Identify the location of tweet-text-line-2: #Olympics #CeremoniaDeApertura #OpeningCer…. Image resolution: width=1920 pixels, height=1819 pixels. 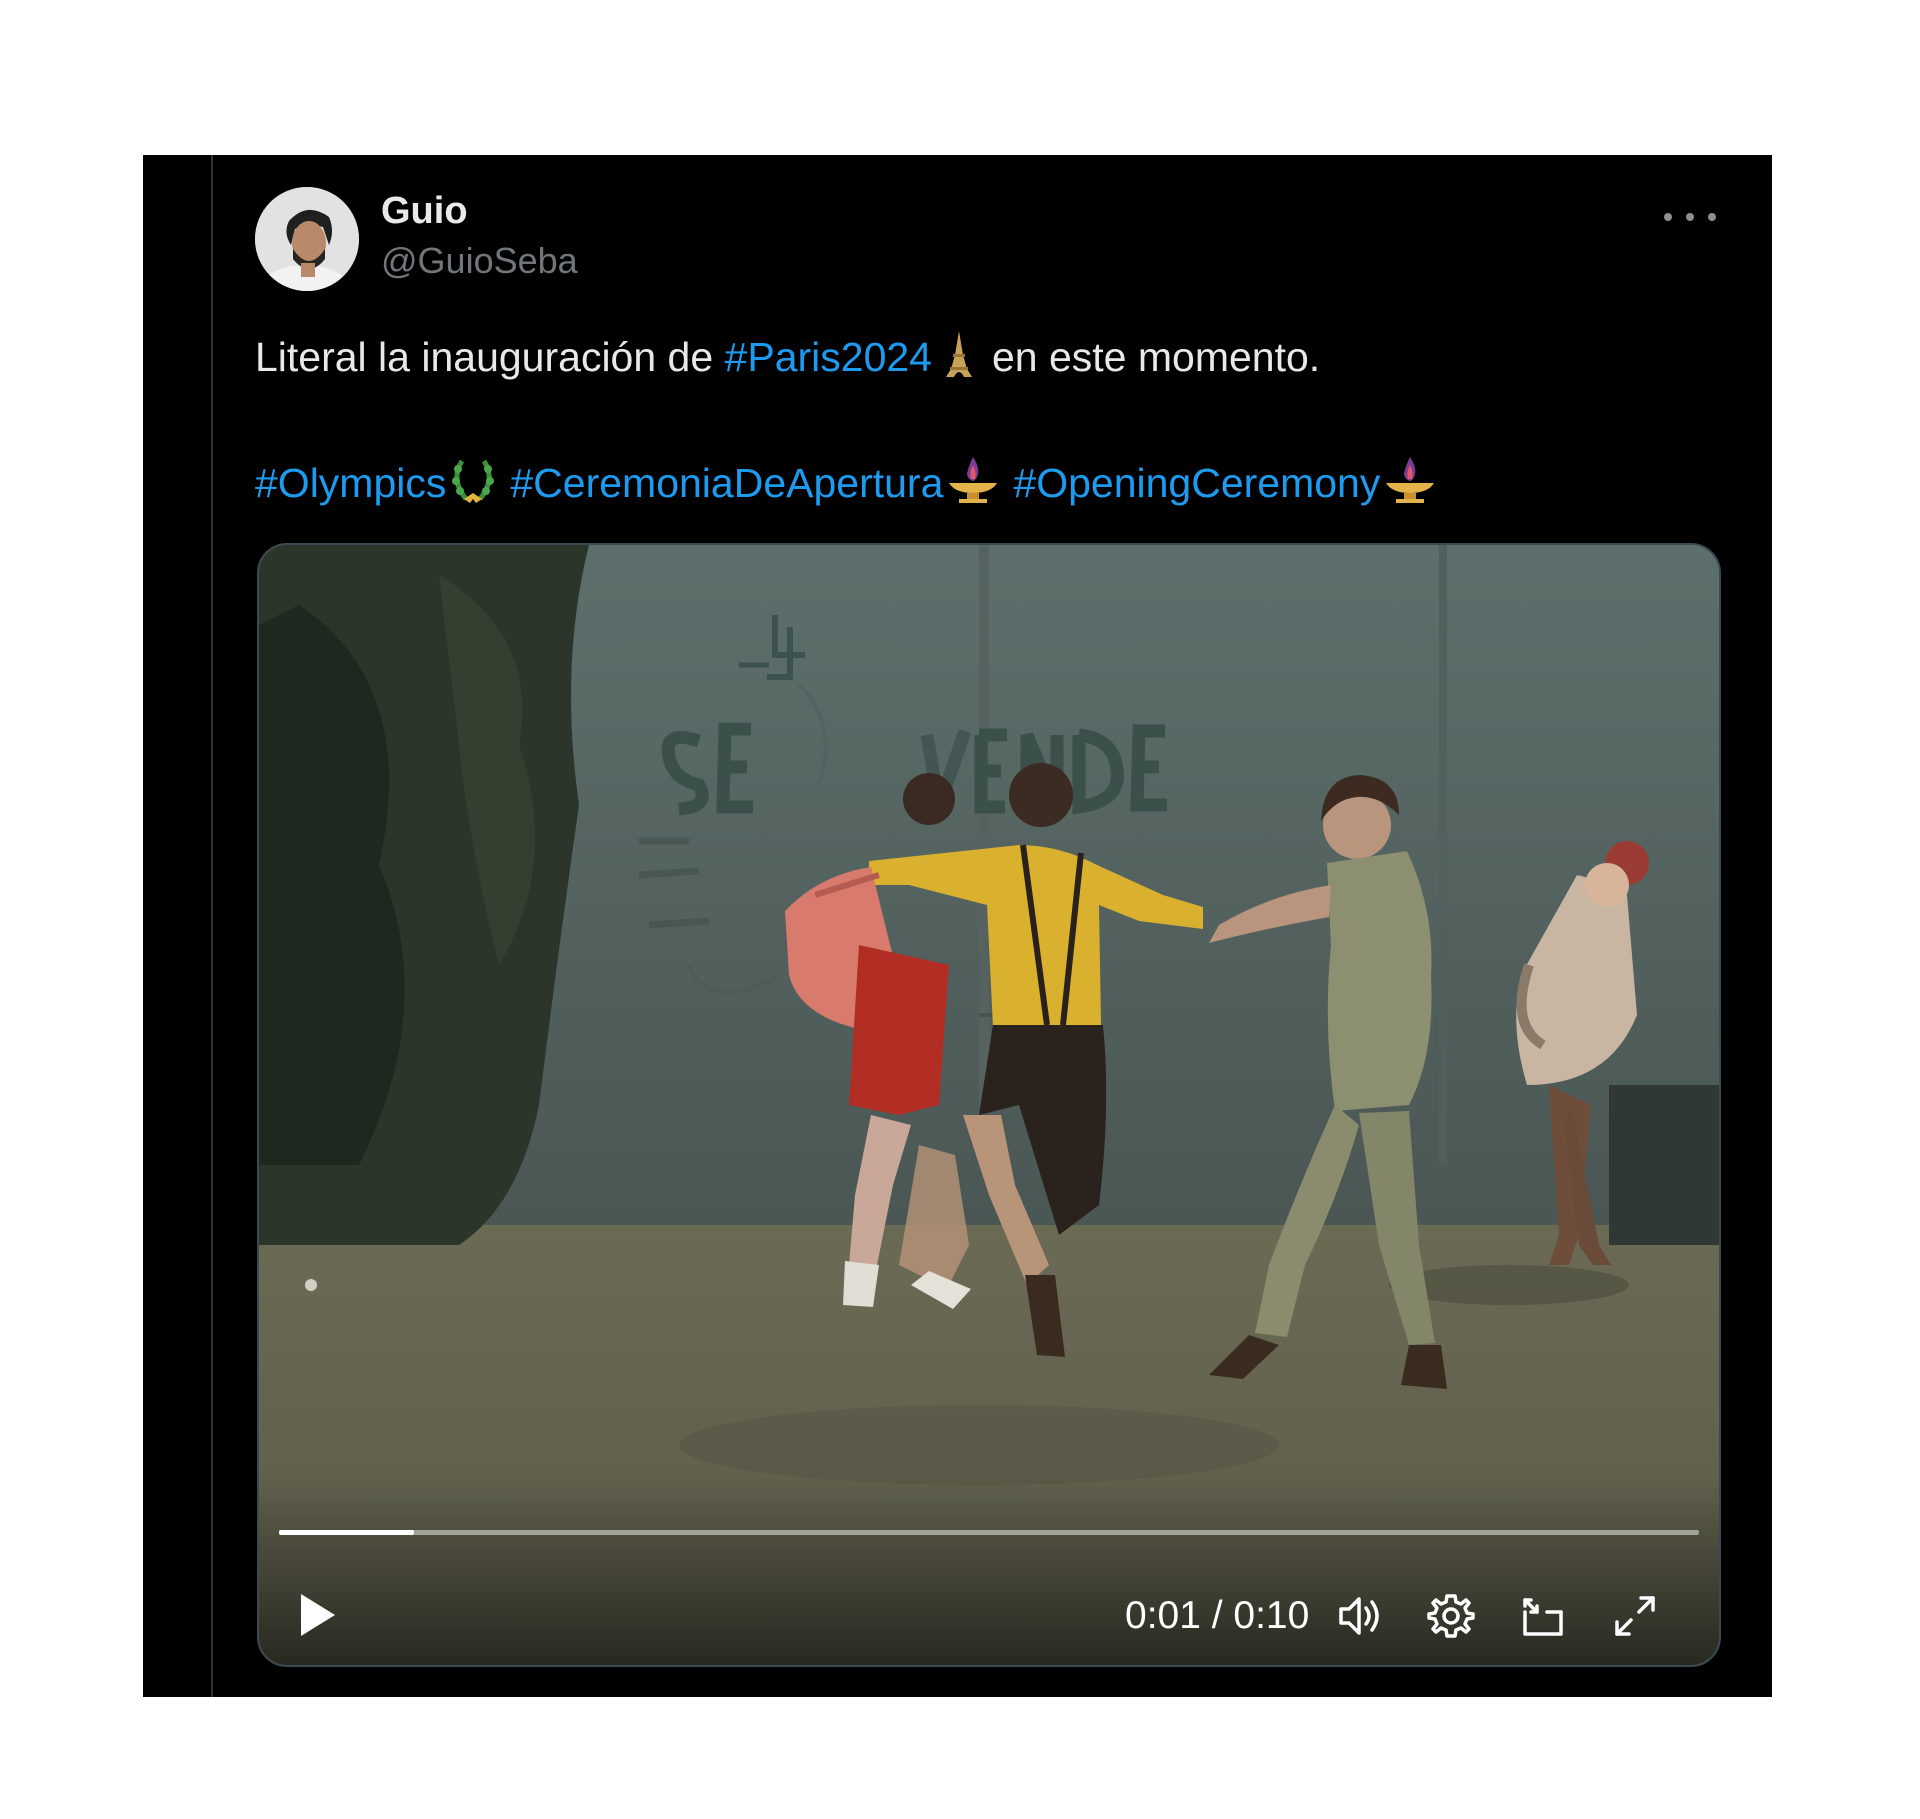
(847, 485).